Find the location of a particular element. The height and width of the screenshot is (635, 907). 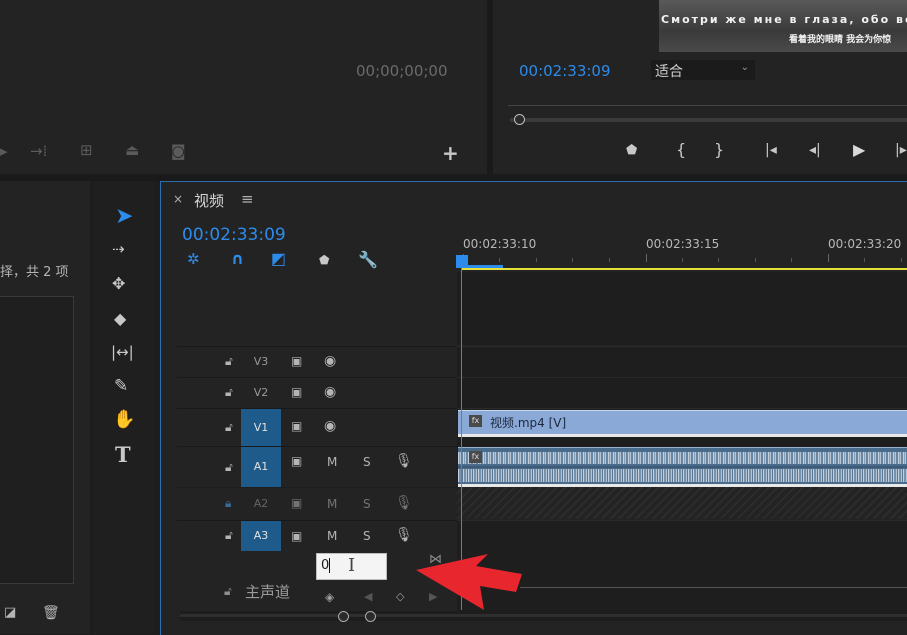

prev-keyframe-icon: ◀ is located at coordinates (368, 596).